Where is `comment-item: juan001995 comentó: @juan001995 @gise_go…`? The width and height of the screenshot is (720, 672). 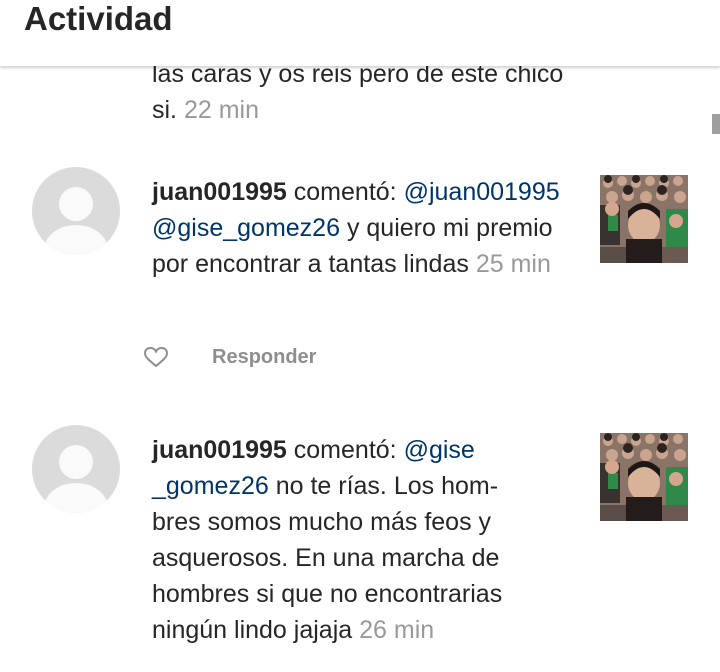 comment-item: juan001995 comentó: @juan001995 @gise_go… is located at coordinates (362, 228).